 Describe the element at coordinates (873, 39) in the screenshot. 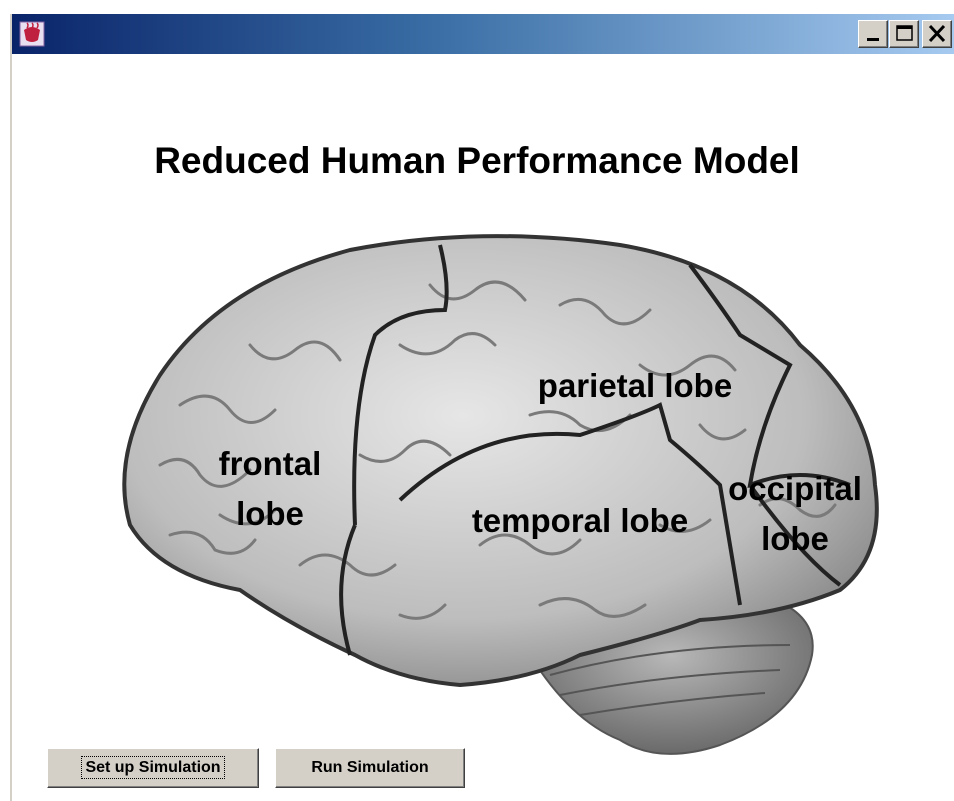

I see `minimize-icon` at that location.